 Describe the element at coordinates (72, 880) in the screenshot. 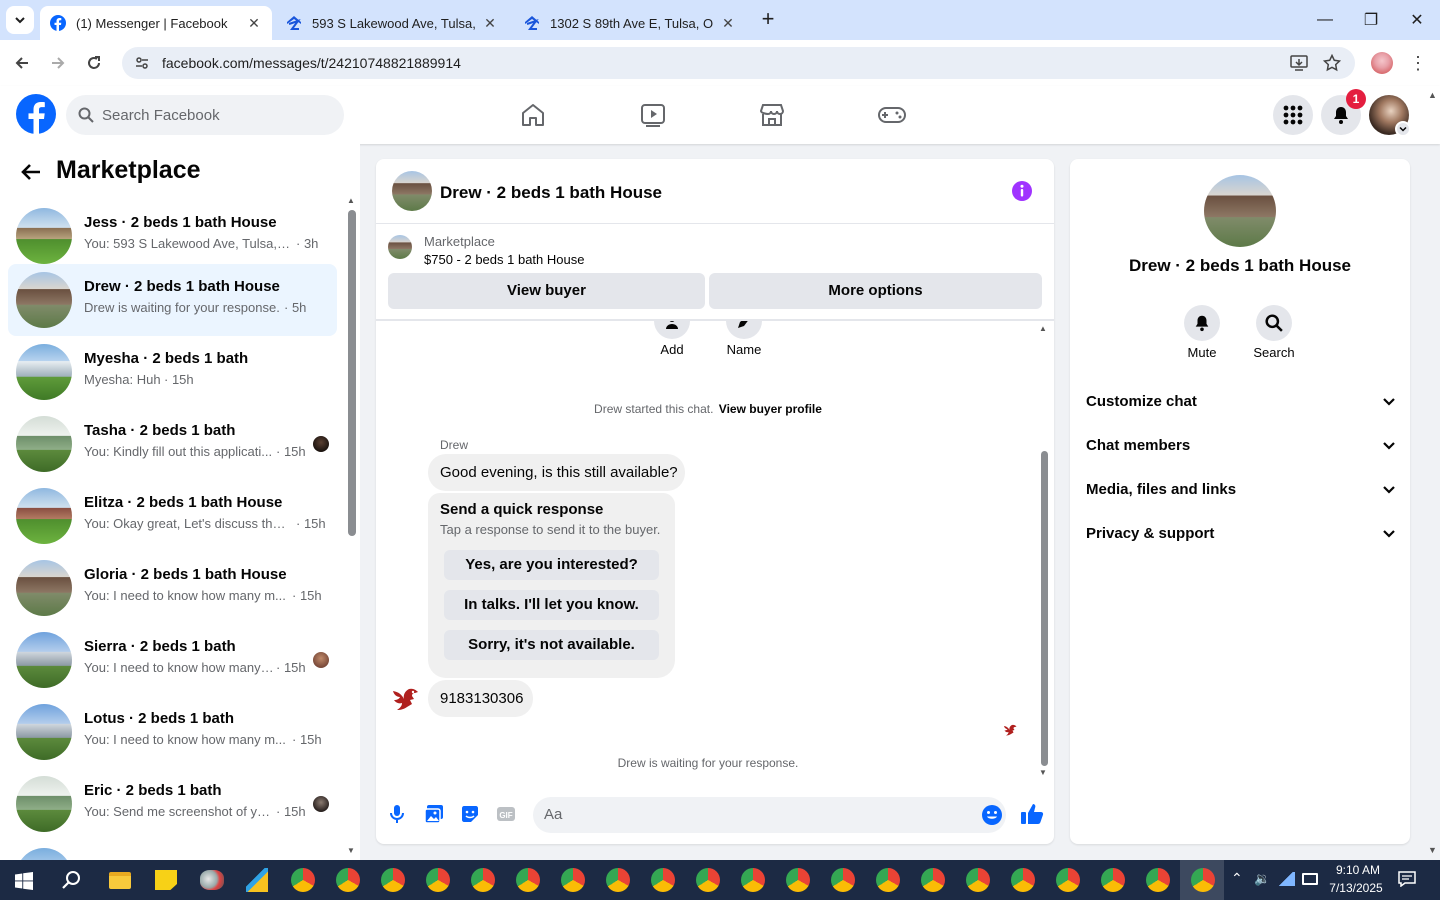

I see `taskbar-search-icon` at that location.